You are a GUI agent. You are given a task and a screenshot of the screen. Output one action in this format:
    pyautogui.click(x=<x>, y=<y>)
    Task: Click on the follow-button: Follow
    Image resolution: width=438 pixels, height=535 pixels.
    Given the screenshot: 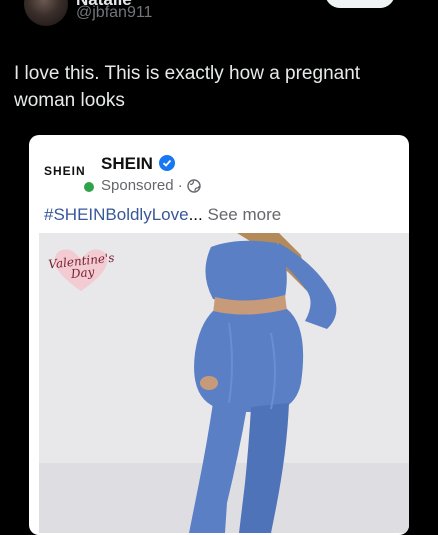 What is the action you would take?
    pyautogui.click(x=360, y=4)
    